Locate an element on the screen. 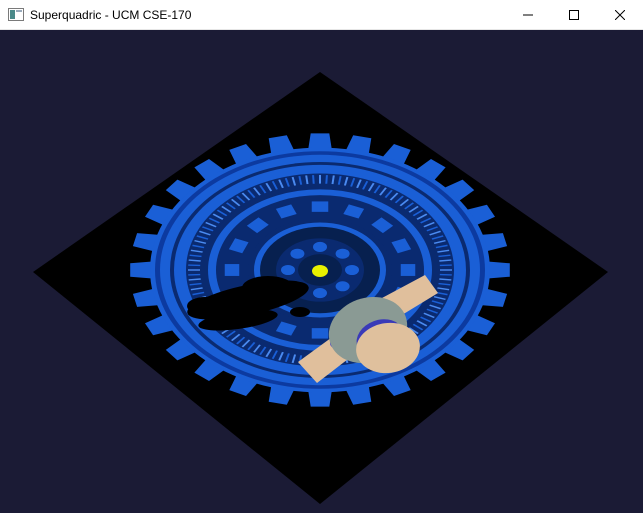 The image size is (643, 513). minimize-icon is located at coordinates (528, 14).